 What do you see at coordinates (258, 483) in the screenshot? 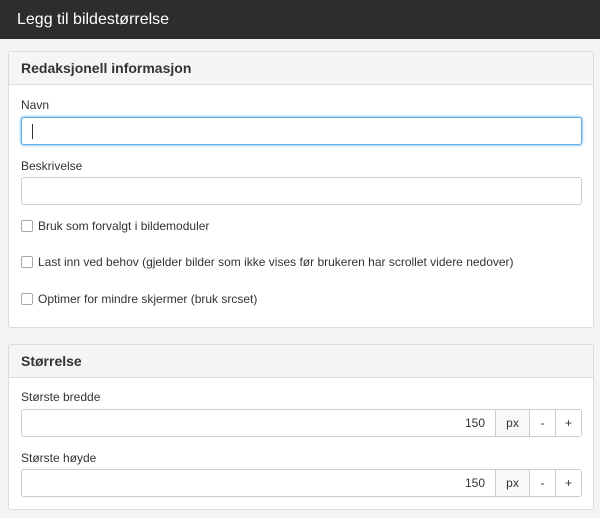
I see `max-height-input: 150` at bounding box center [258, 483].